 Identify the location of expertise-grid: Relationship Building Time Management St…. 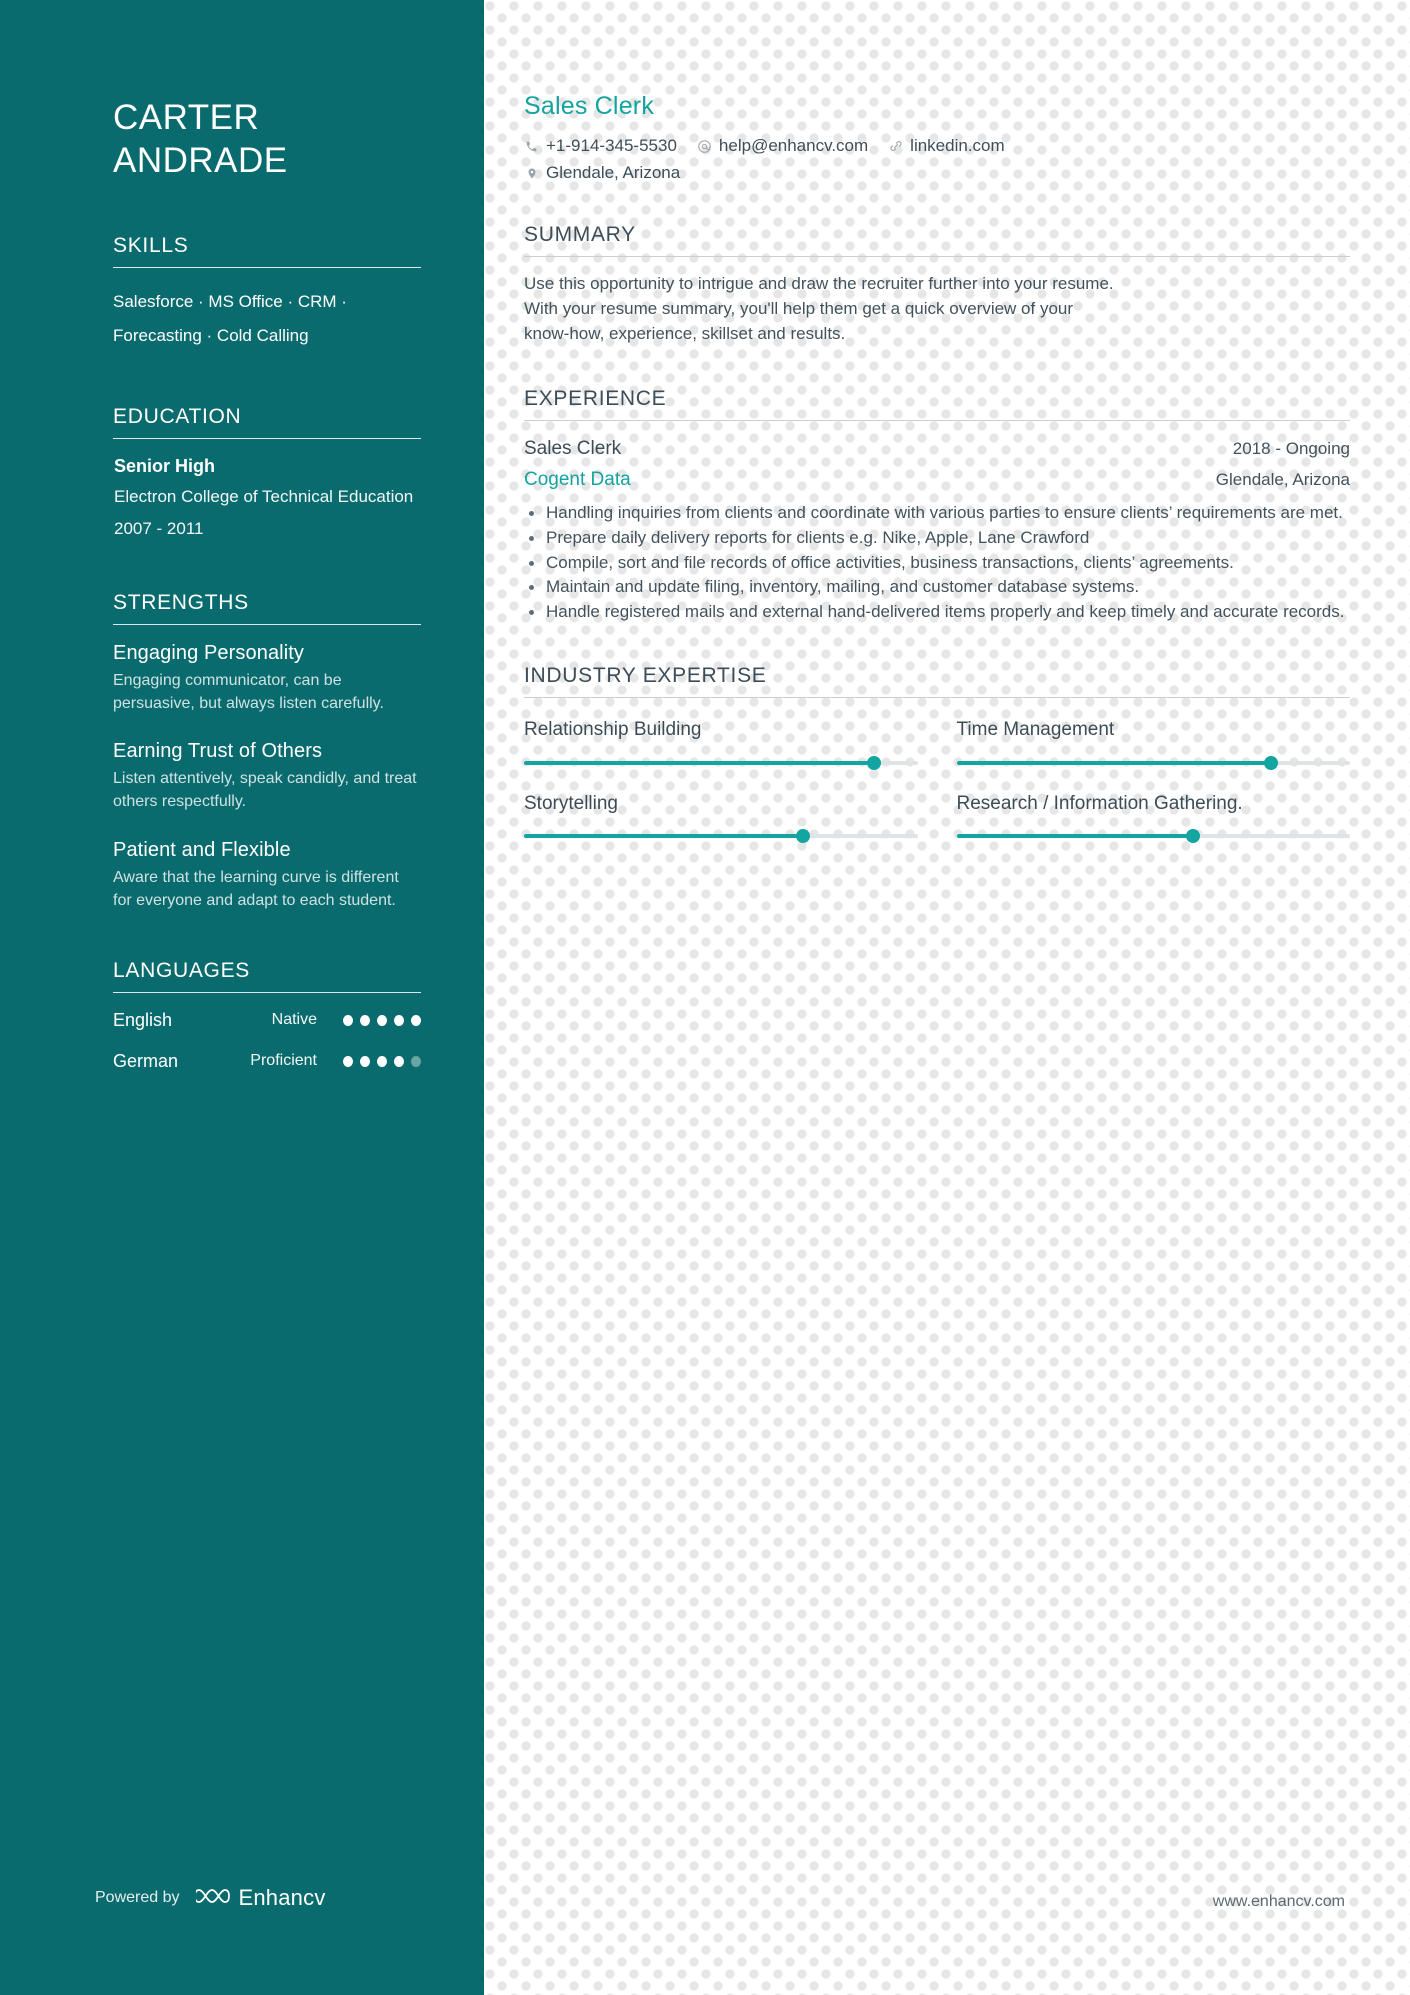
(937, 781).